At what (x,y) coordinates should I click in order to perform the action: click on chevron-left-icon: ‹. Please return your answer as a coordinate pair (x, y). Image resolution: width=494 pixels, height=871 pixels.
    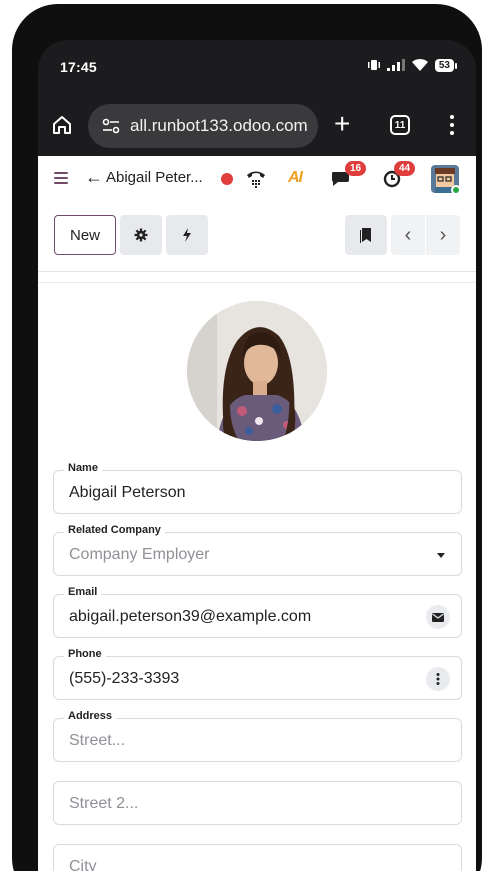
    Looking at the image, I should click on (408, 235).